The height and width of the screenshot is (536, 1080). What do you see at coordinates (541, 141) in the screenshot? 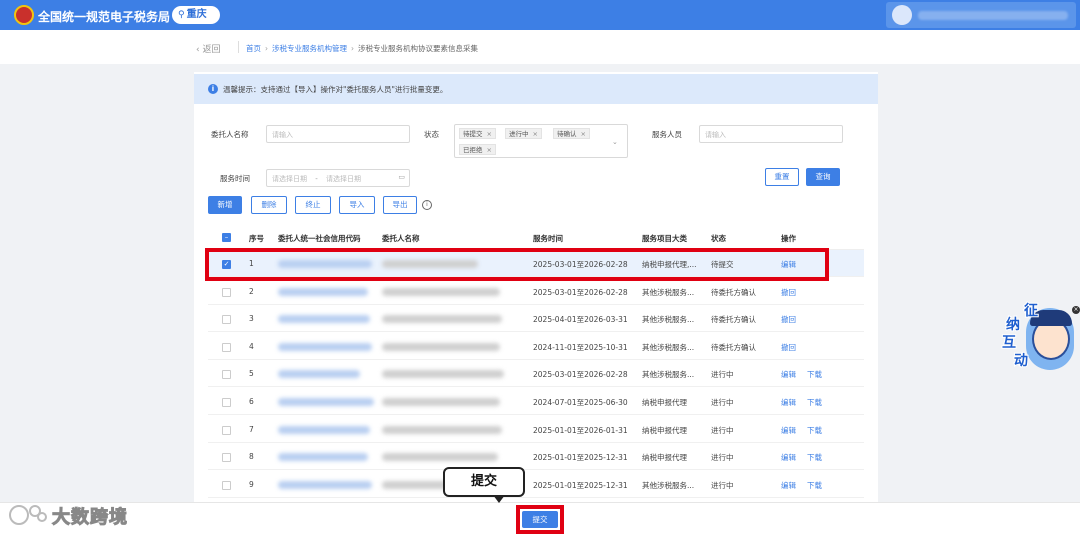
I see `status-multiselect: 待提交 × 进行中 × 待确认 × 已拒绝 ×` at bounding box center [541, 141].